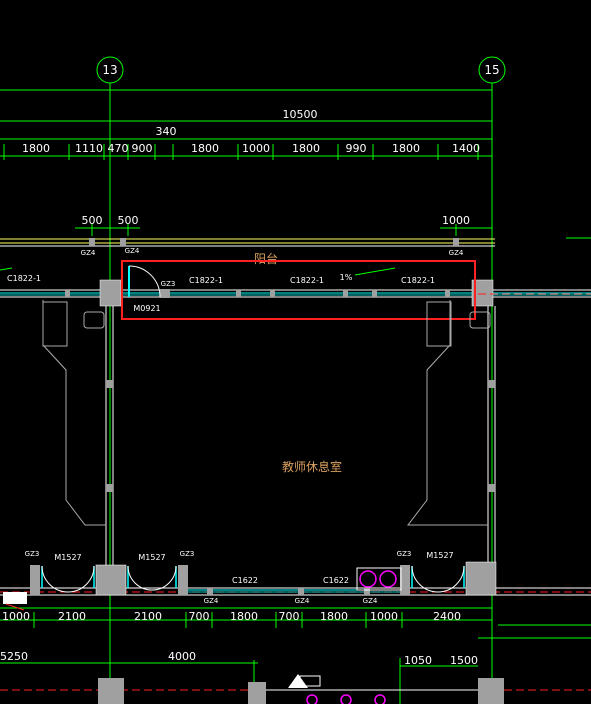 The width and height of the screenshot is (591, 704). I want to click on dim-top-6: 1800, so click(306, 148).